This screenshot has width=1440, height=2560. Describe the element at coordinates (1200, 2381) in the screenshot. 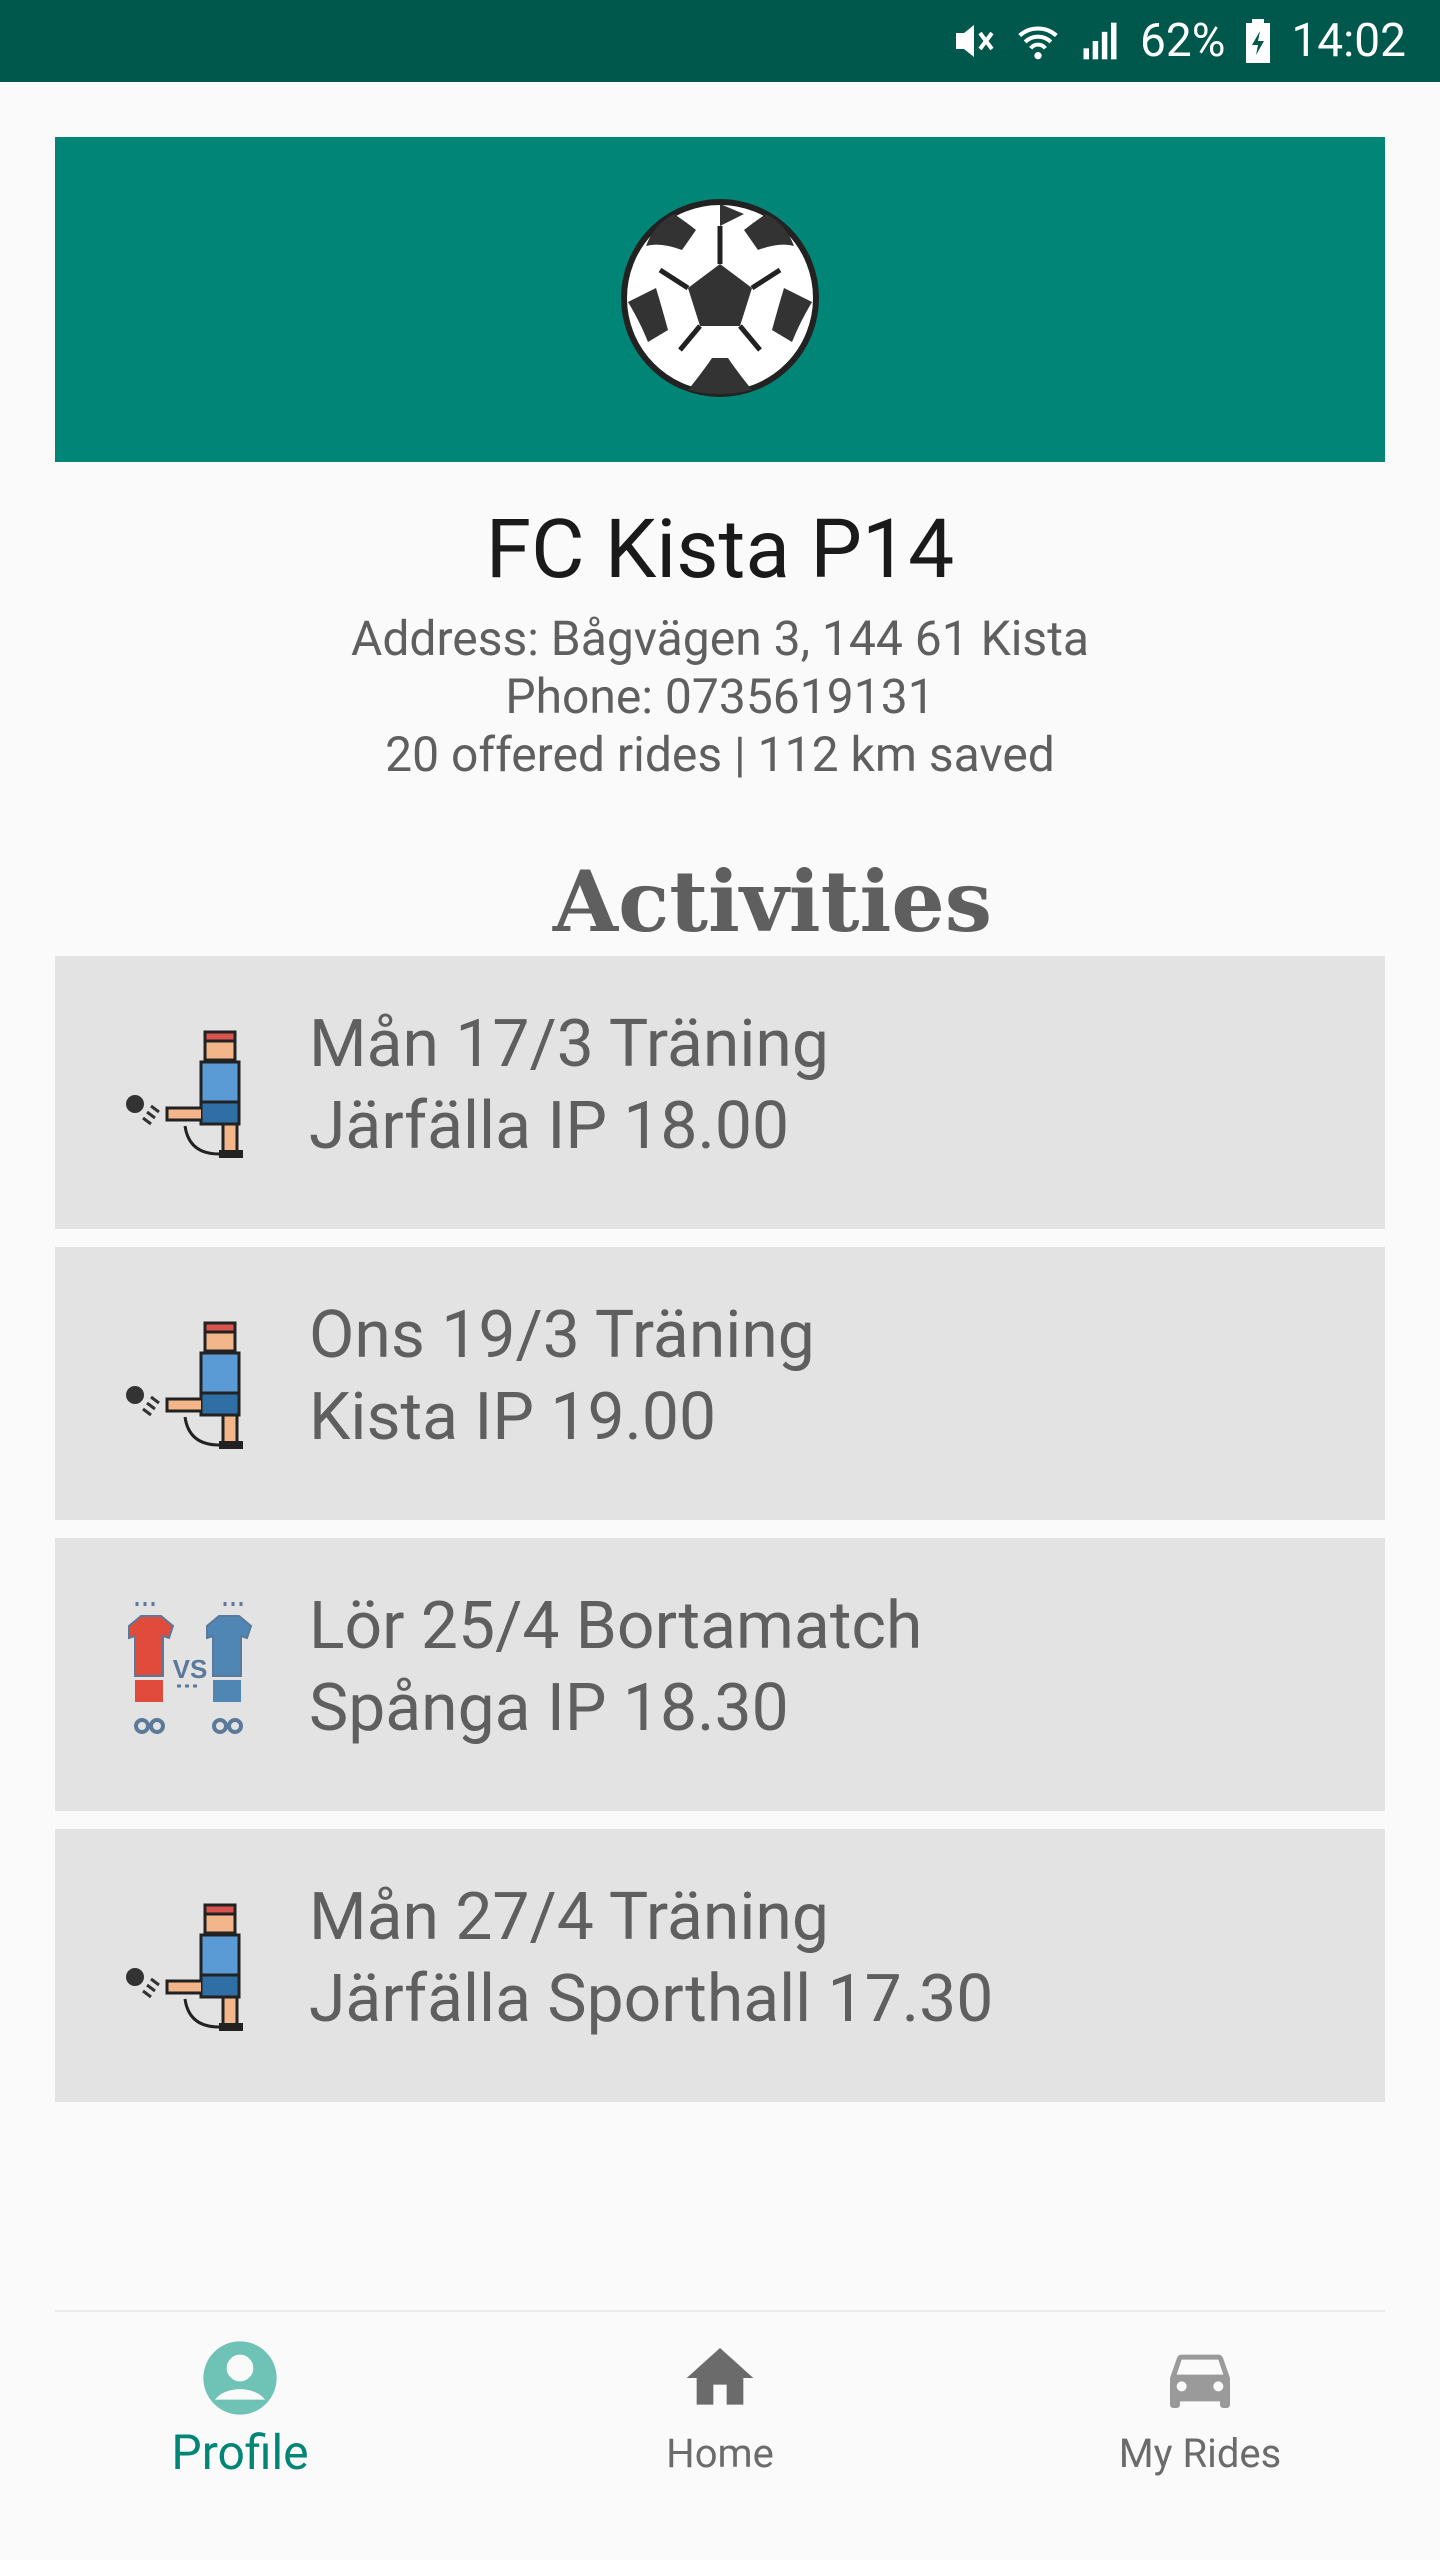

I see `car-icon` at that location.